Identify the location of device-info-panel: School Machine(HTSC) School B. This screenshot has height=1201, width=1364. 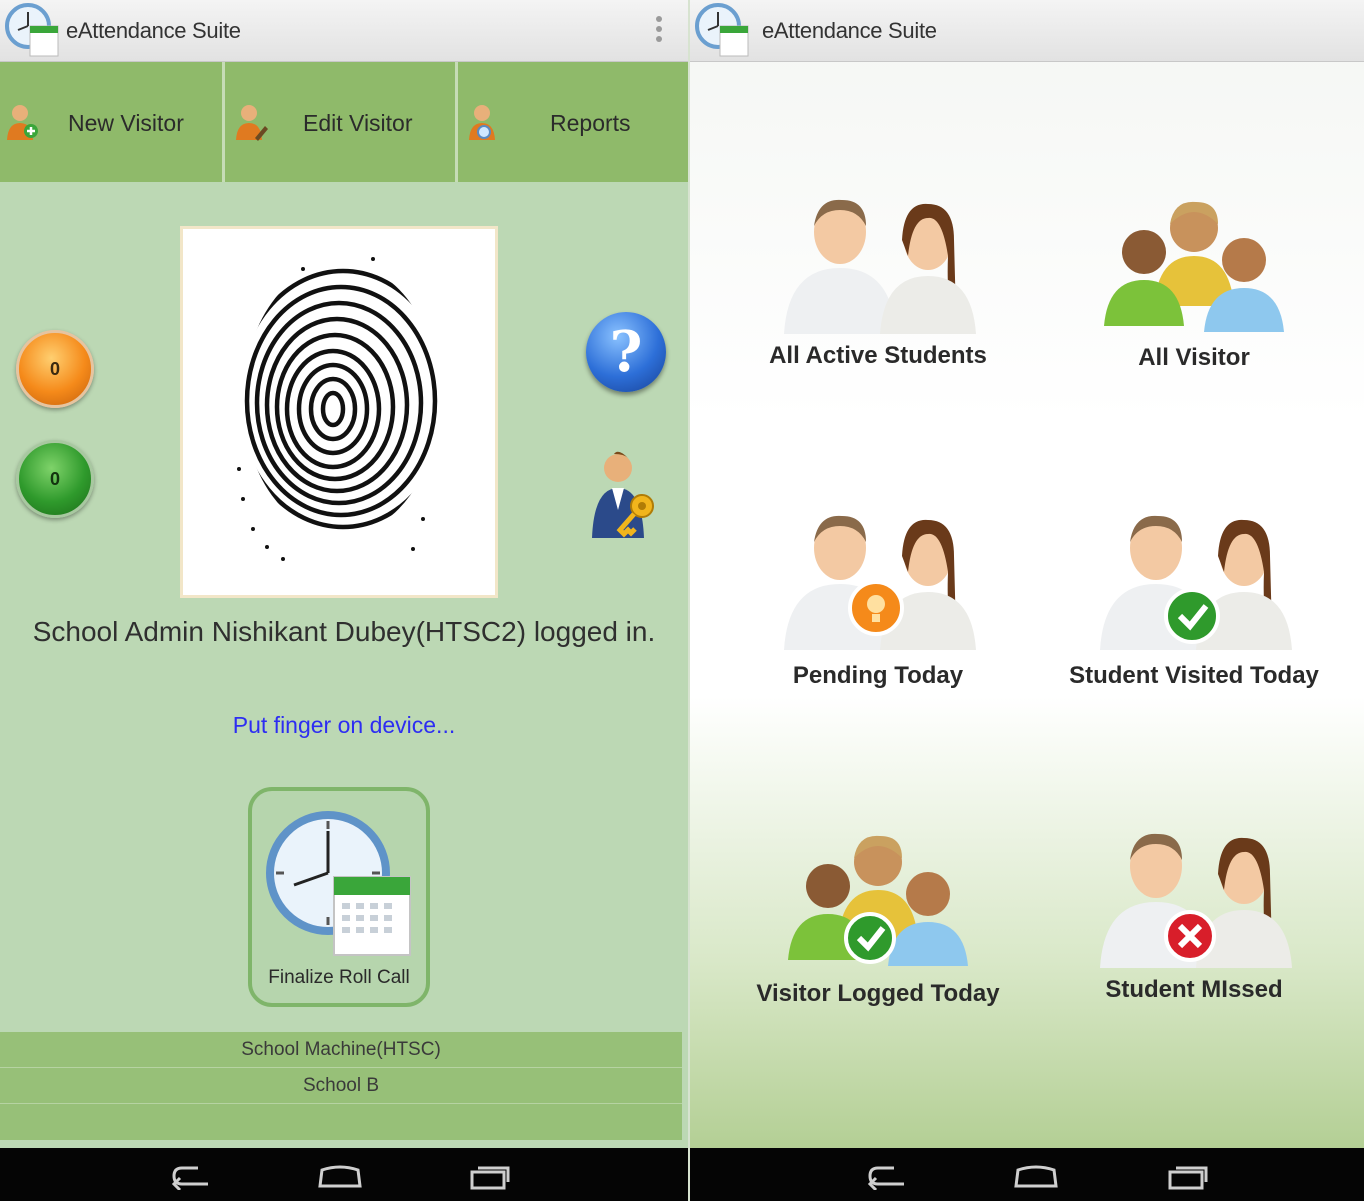
(341, 1086).